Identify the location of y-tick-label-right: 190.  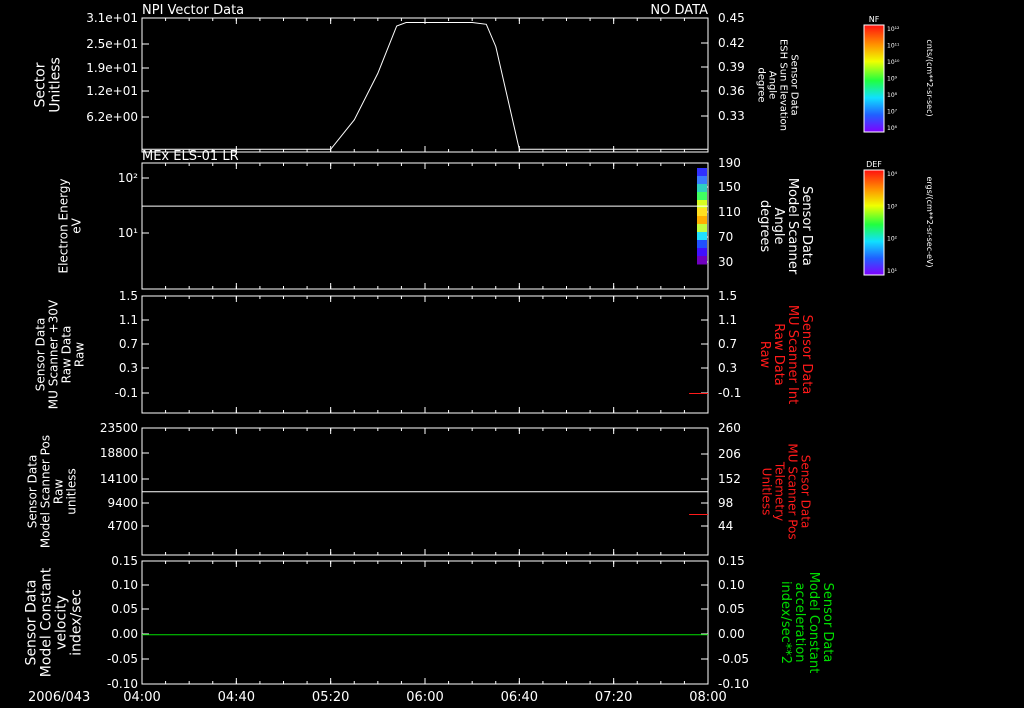
(729, 163).